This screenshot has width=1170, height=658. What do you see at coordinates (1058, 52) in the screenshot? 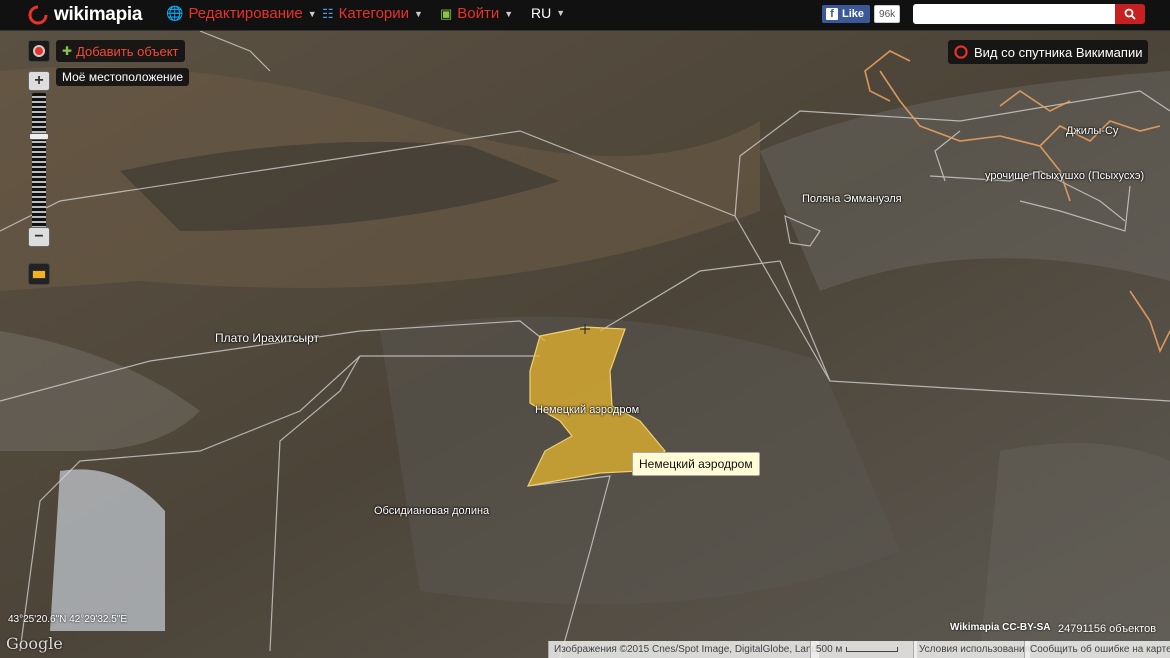
I see `satellite-view-label: Вид со спутника Викимапии` at bounding box center [1058, 52].